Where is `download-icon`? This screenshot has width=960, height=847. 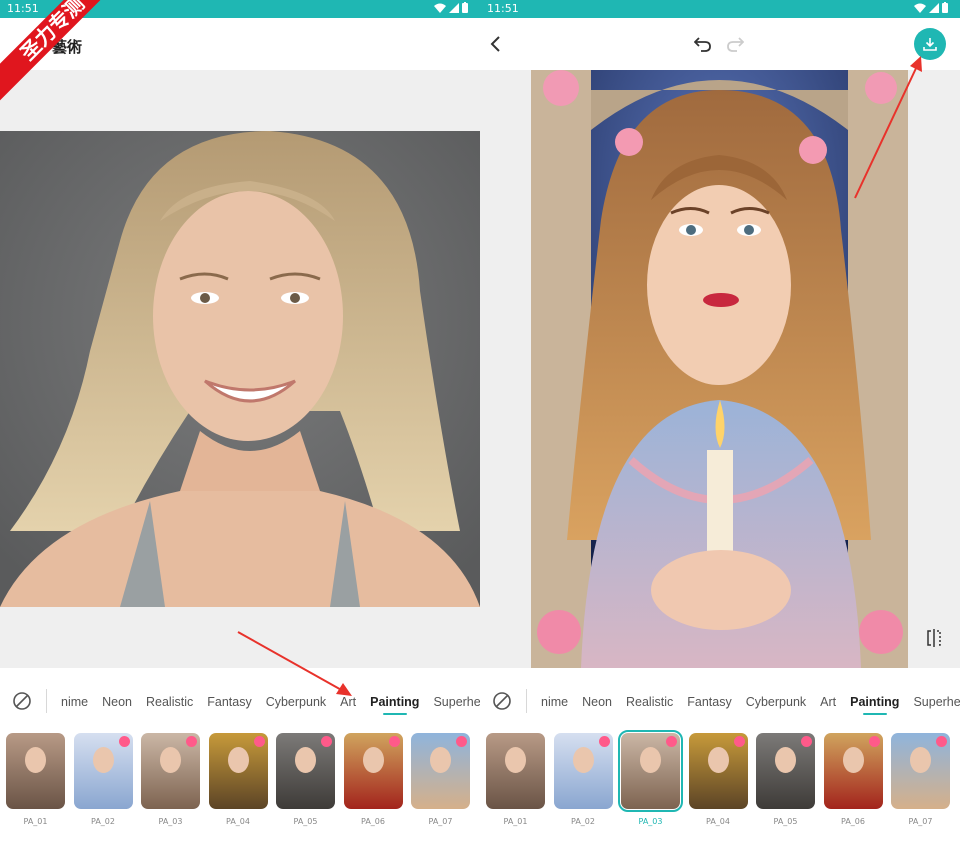
download-icon is located at coordinates (930, 44).